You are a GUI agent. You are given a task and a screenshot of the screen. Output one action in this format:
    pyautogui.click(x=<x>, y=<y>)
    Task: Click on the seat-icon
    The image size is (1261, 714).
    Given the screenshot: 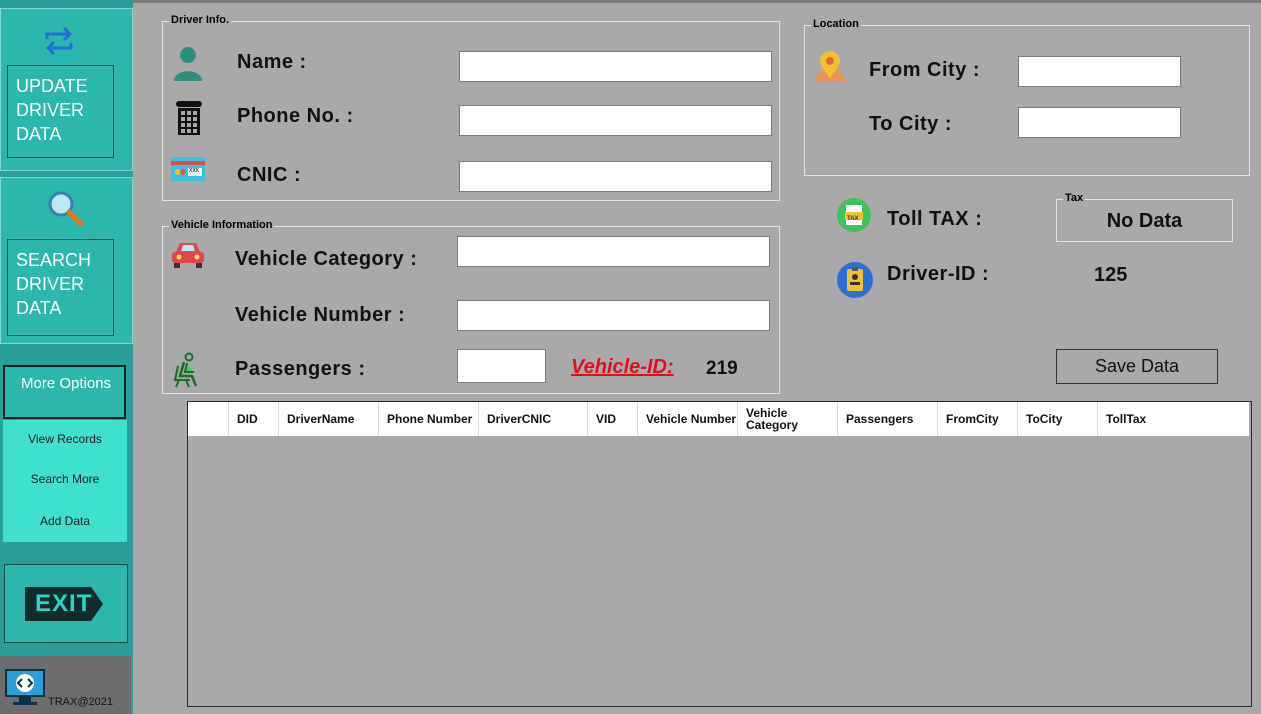 What is the action you would take?
    pyautogui.click(x=185, y=370)
    